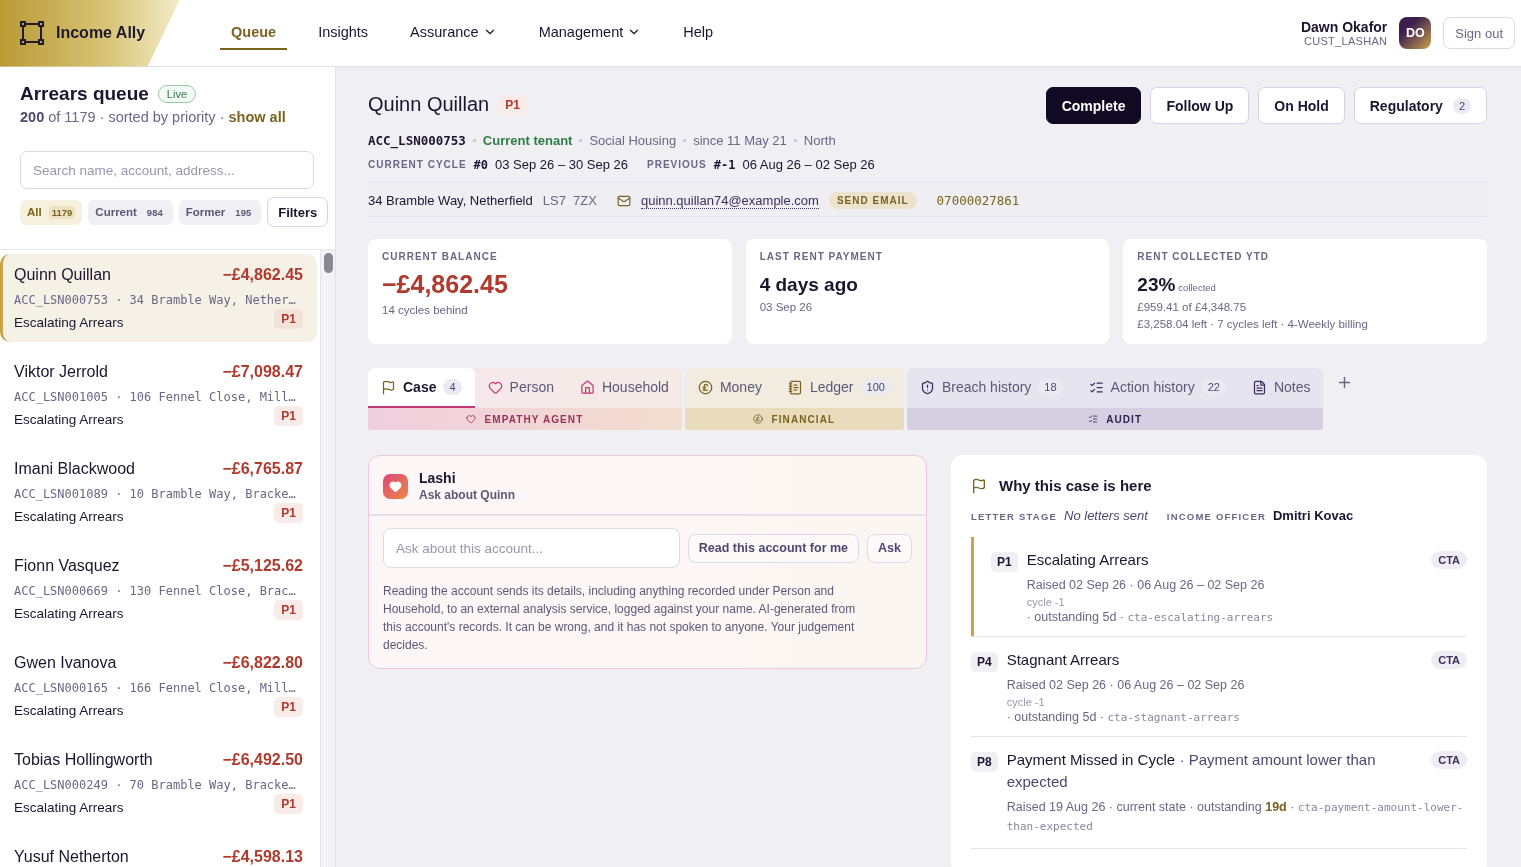 The width and height of the screenshot is (1521, 867). I want to click on email-link: quinn.quillan74@example.com, so click(729, 200).